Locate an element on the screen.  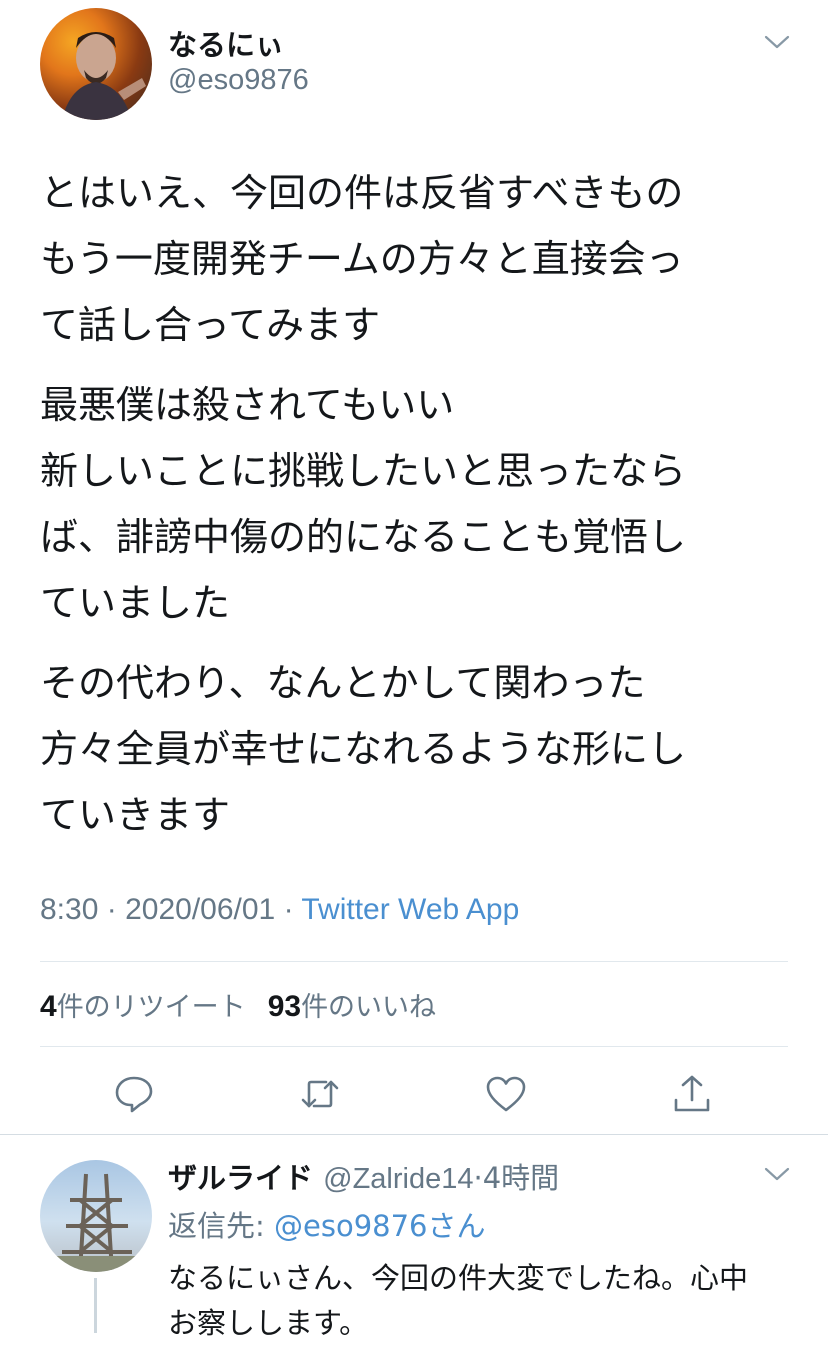
tweet-line: ていました is located at coordinates (135, 603).